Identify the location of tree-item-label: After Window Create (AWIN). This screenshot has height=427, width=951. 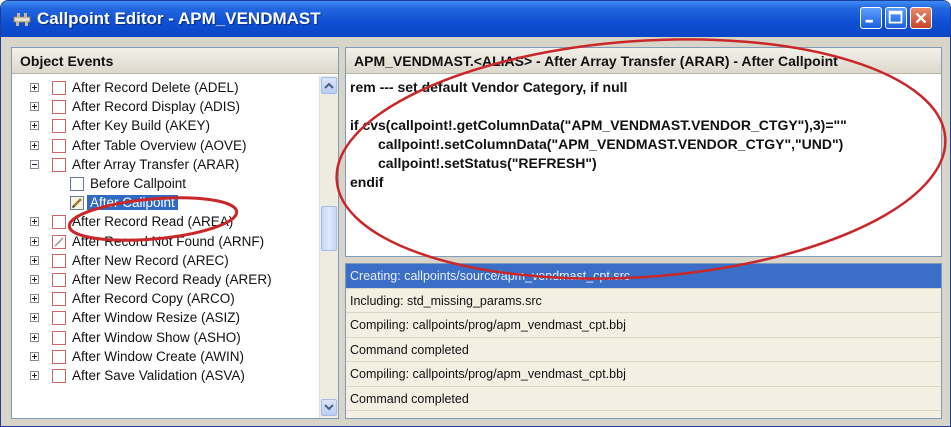
(158, 356).